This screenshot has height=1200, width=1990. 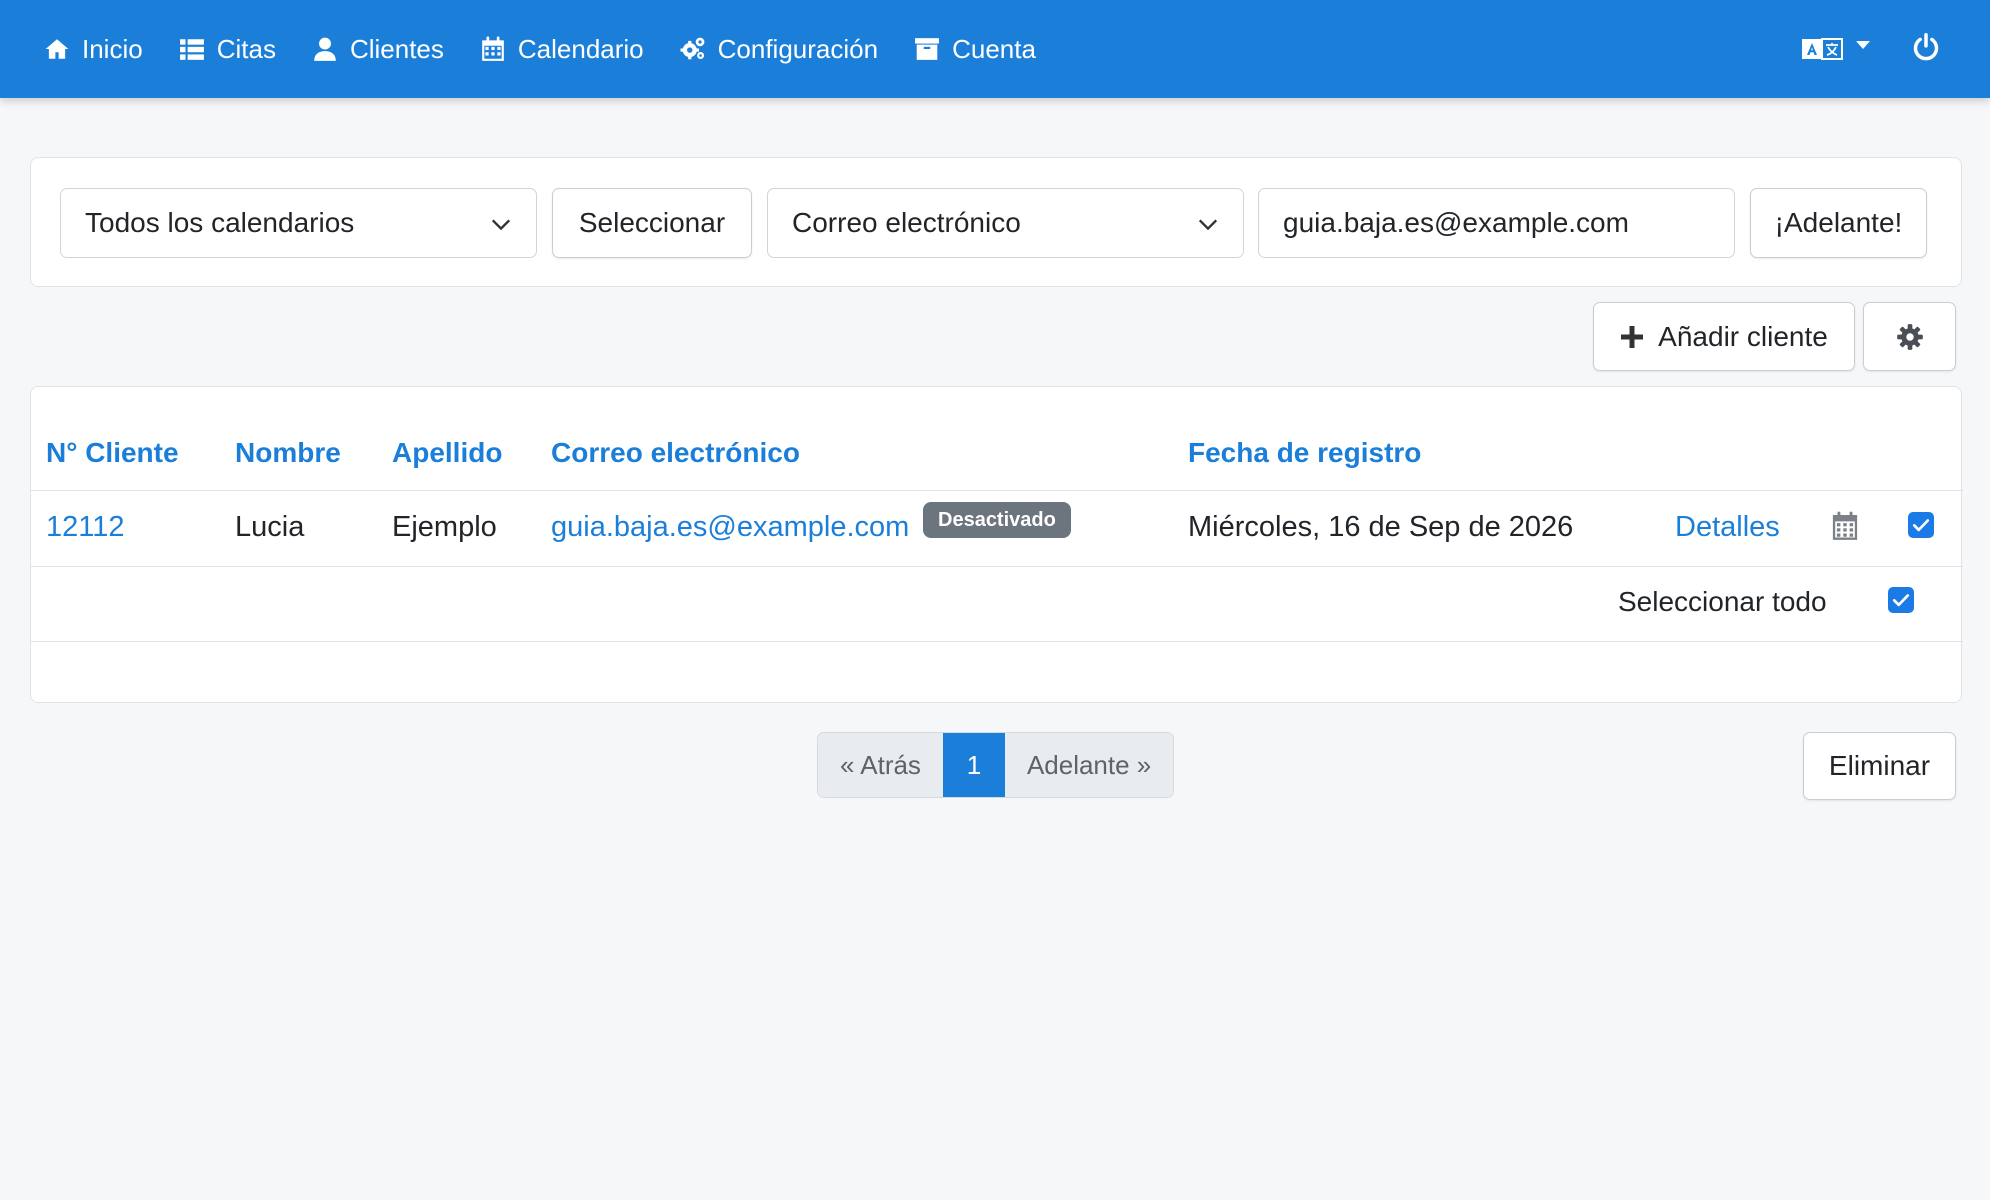 I want to click on add-client-label: Añadir cliente, so click(x=1743, y=336).